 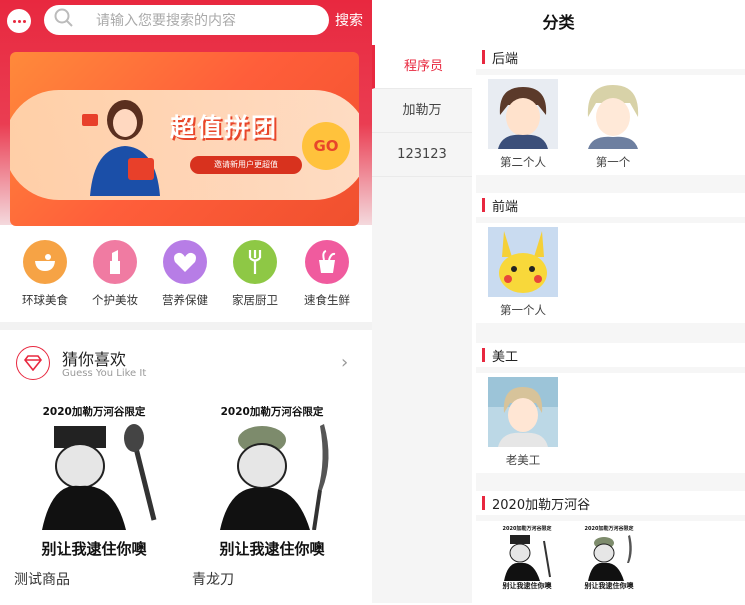 I want to click on category-section-frontend: 前端 第一个人, so click(x=610, y=258).